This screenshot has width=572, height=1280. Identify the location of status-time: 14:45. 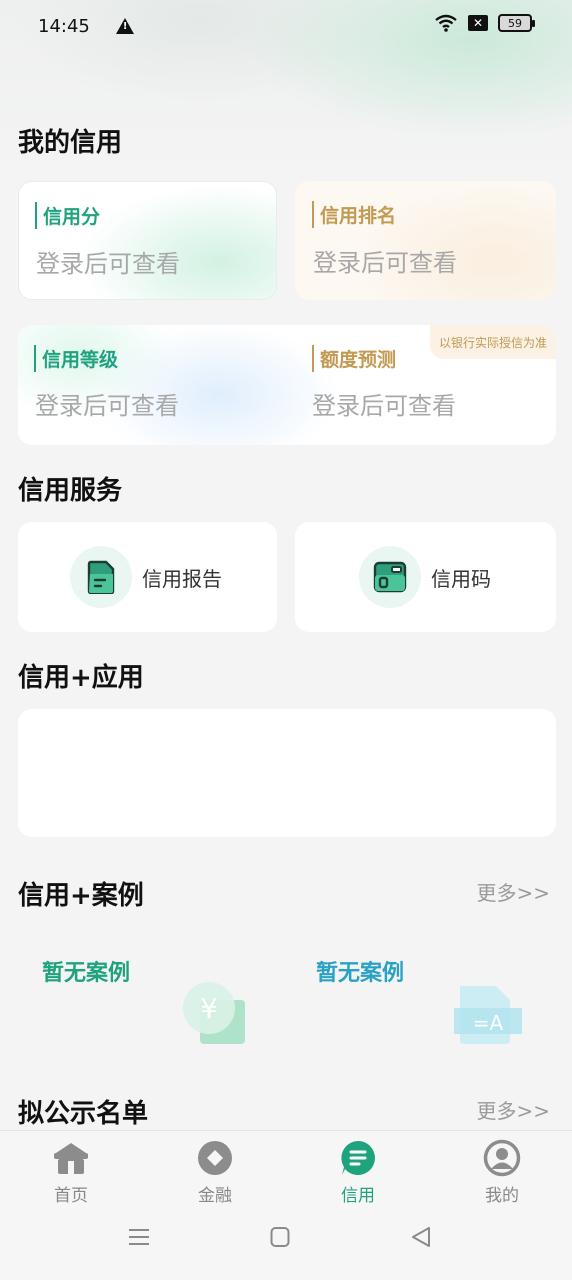
(64, 26).